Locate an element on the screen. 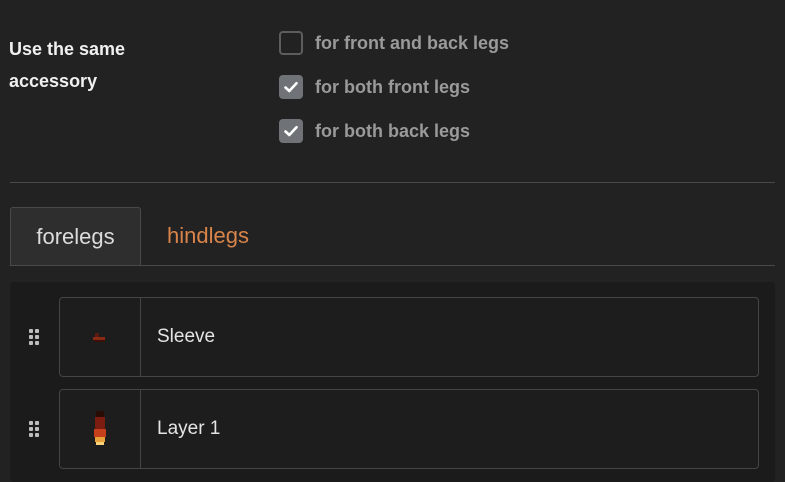  checkbox-both-back-legs is located at coordinates (291, 131).